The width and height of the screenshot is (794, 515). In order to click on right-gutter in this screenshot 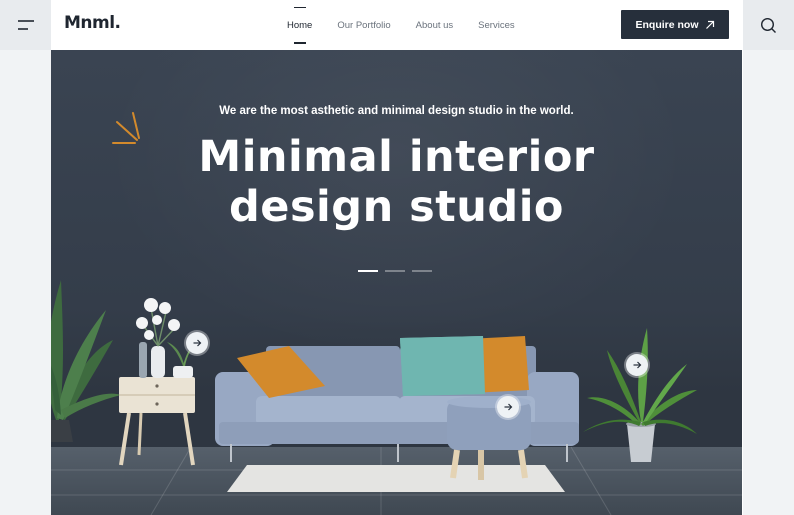, I will do `click(768, 257)`.